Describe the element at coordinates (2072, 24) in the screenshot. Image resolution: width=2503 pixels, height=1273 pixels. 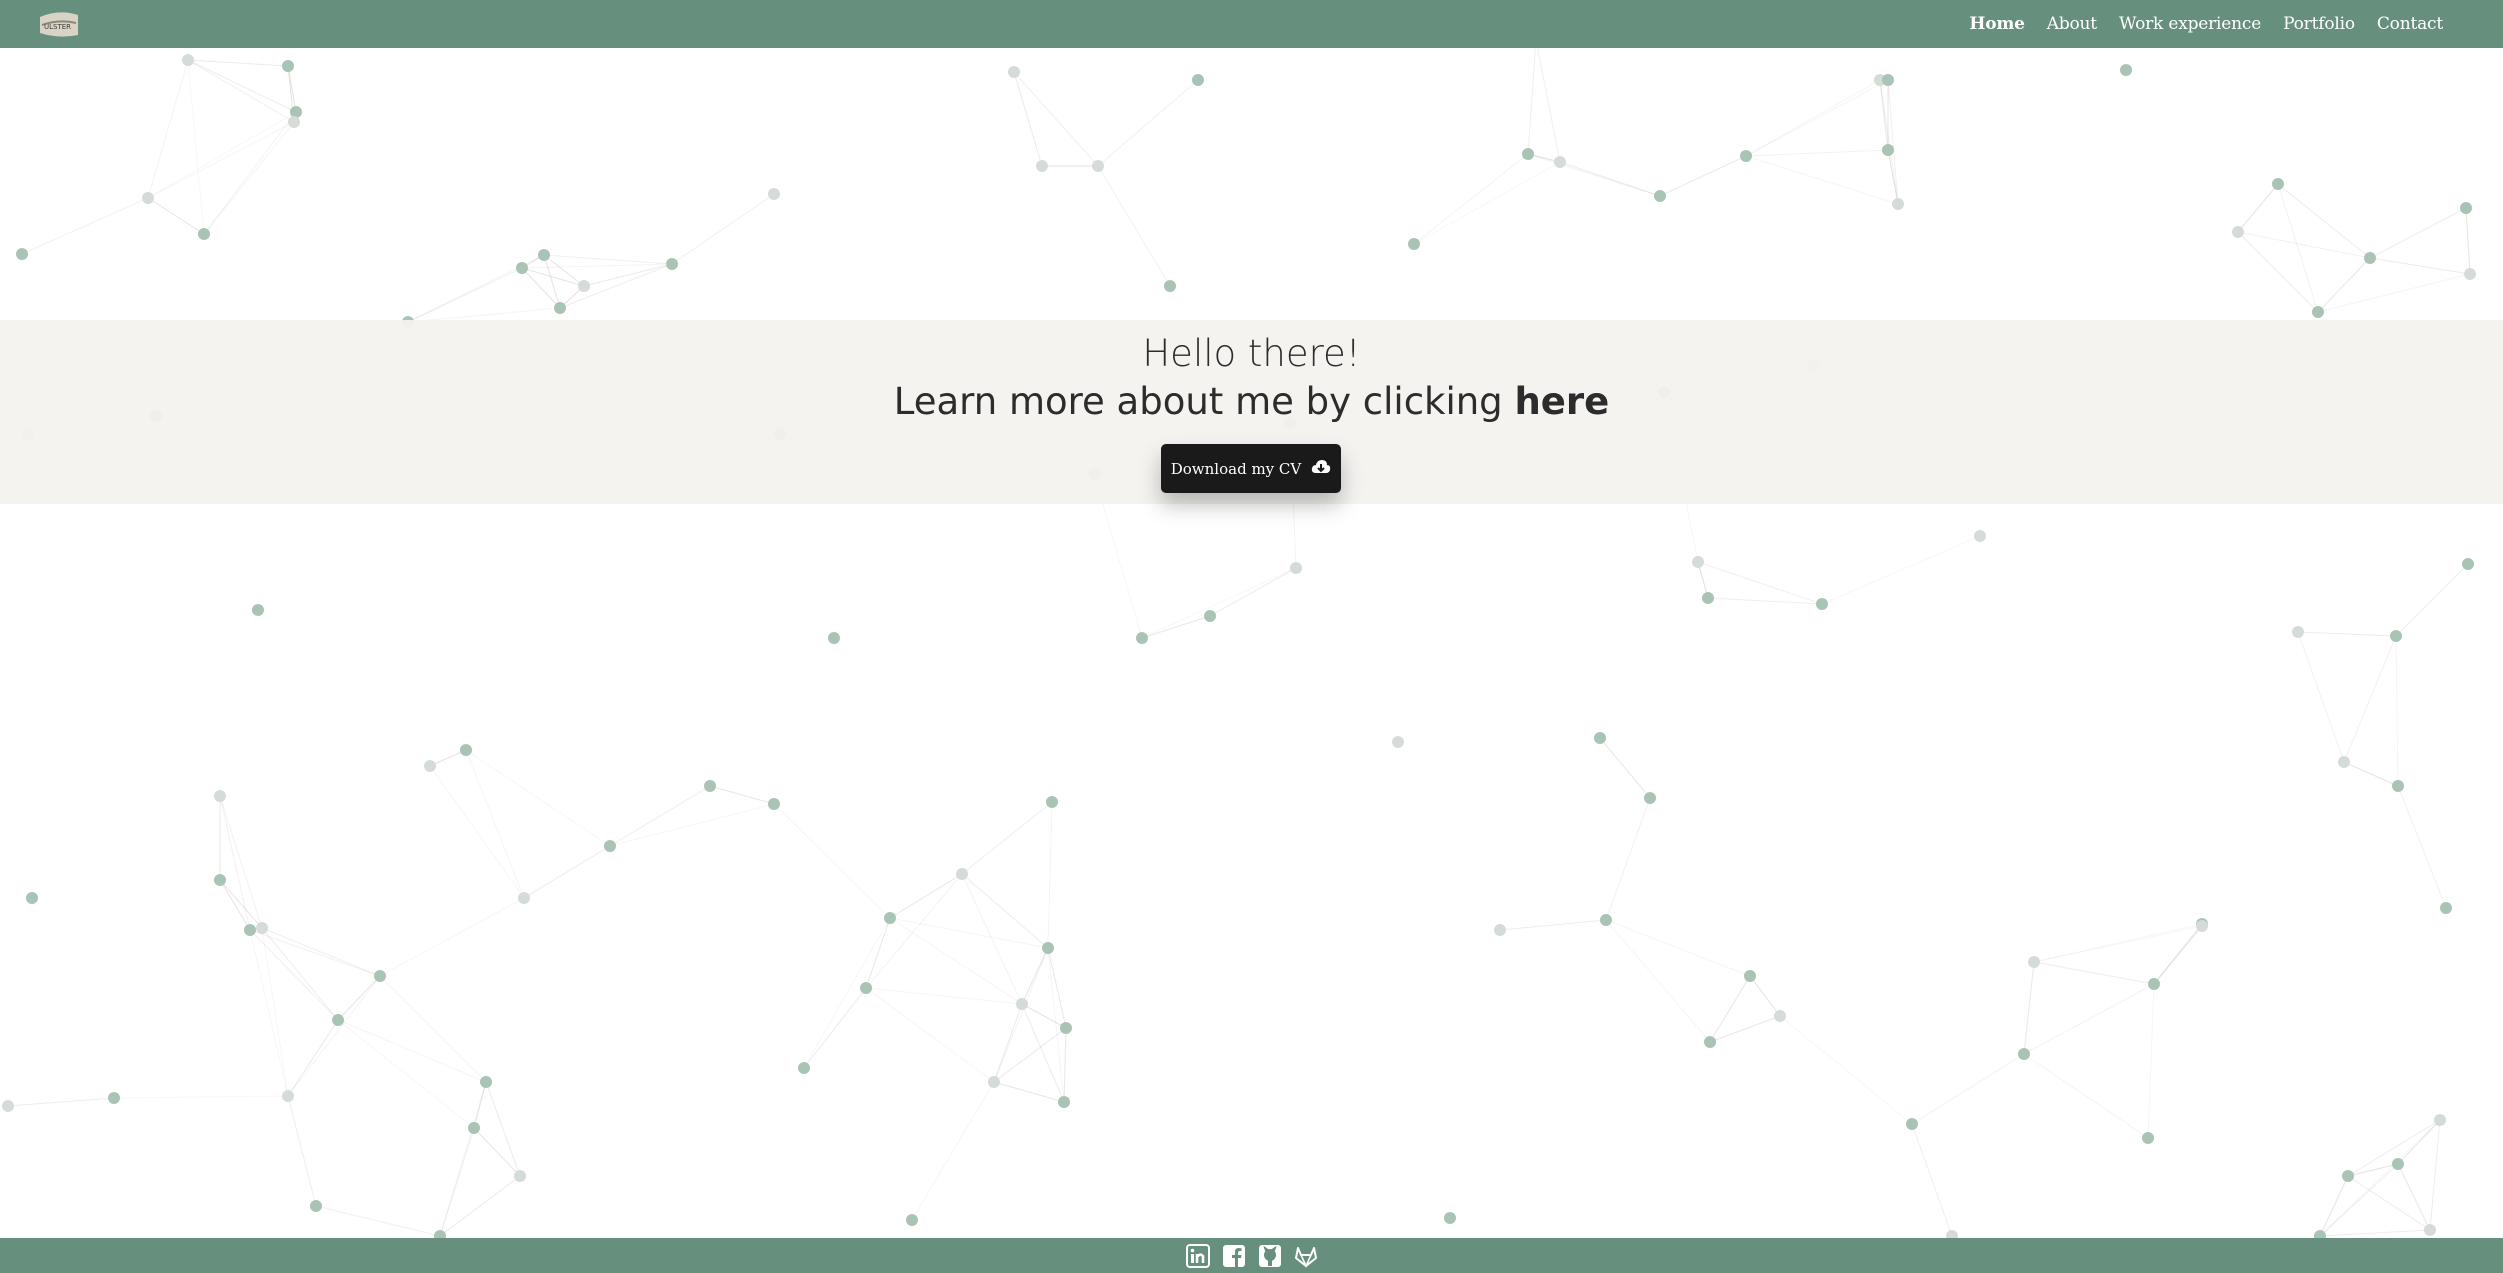
I see `nav-link-about: About` at that location.